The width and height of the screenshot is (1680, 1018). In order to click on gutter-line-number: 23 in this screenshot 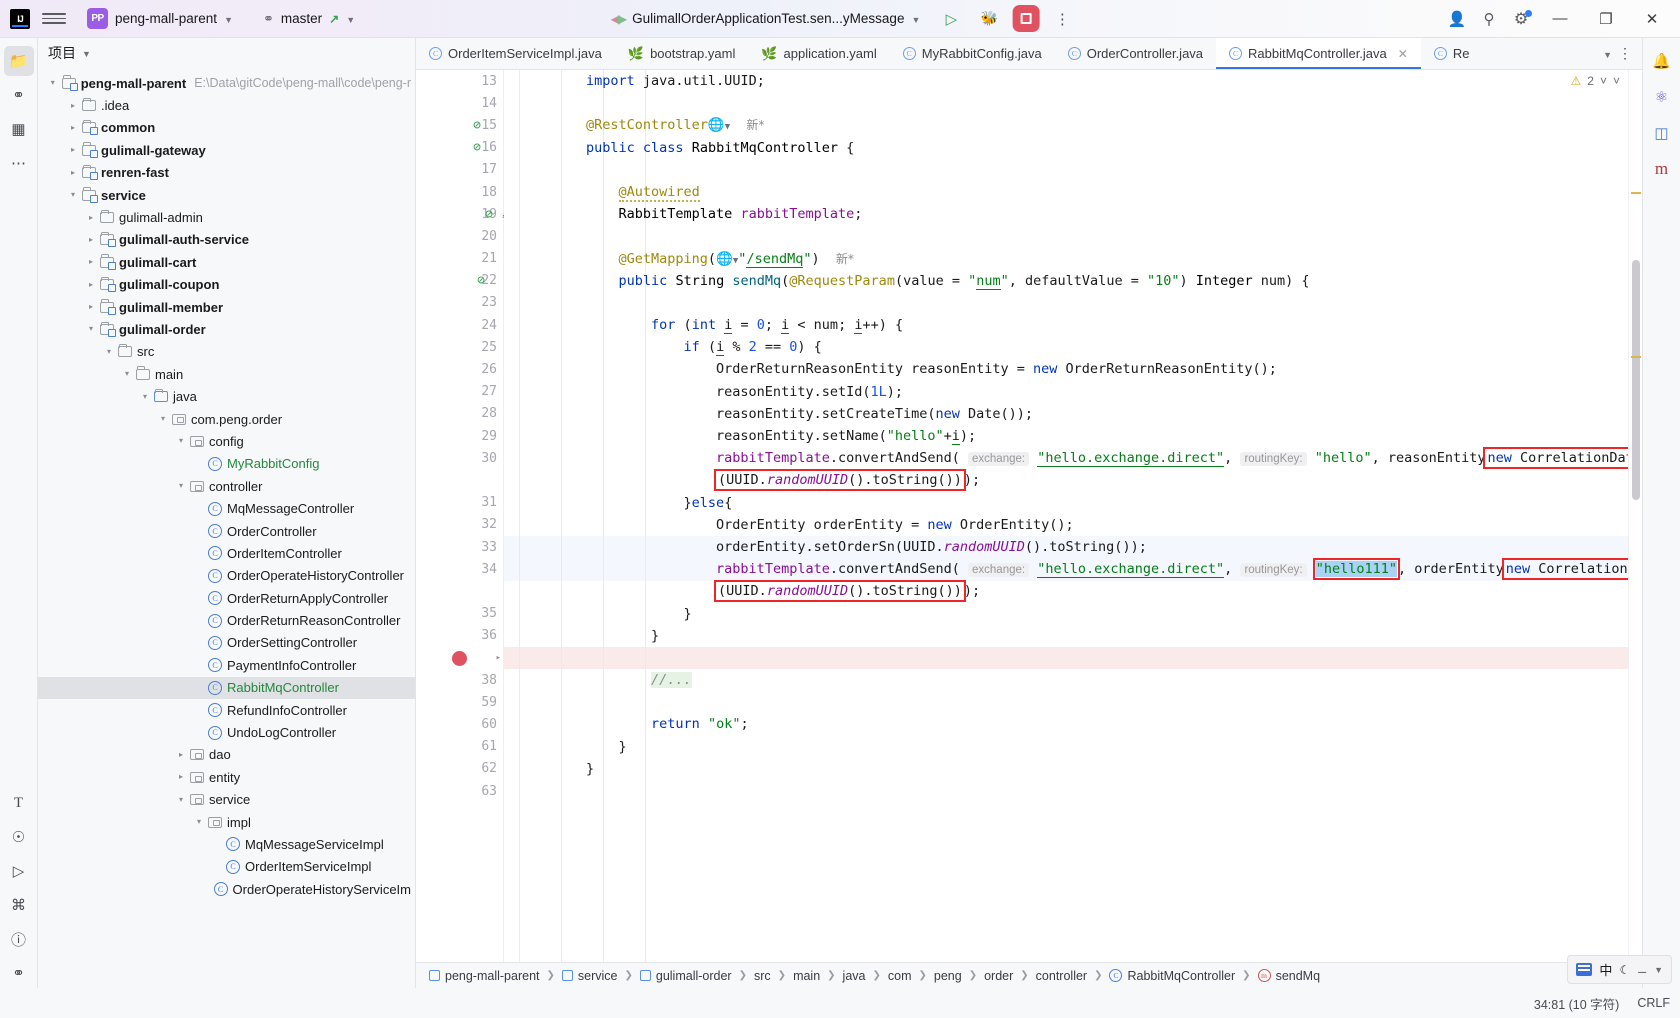, I will do `click(459, 303)`.